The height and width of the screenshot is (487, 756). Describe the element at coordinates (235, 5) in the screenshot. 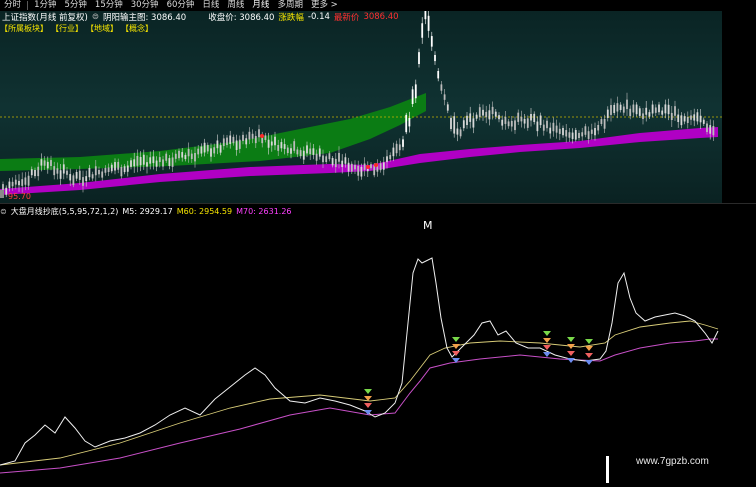

I see `period-tab-weekly: 周线` at that location.